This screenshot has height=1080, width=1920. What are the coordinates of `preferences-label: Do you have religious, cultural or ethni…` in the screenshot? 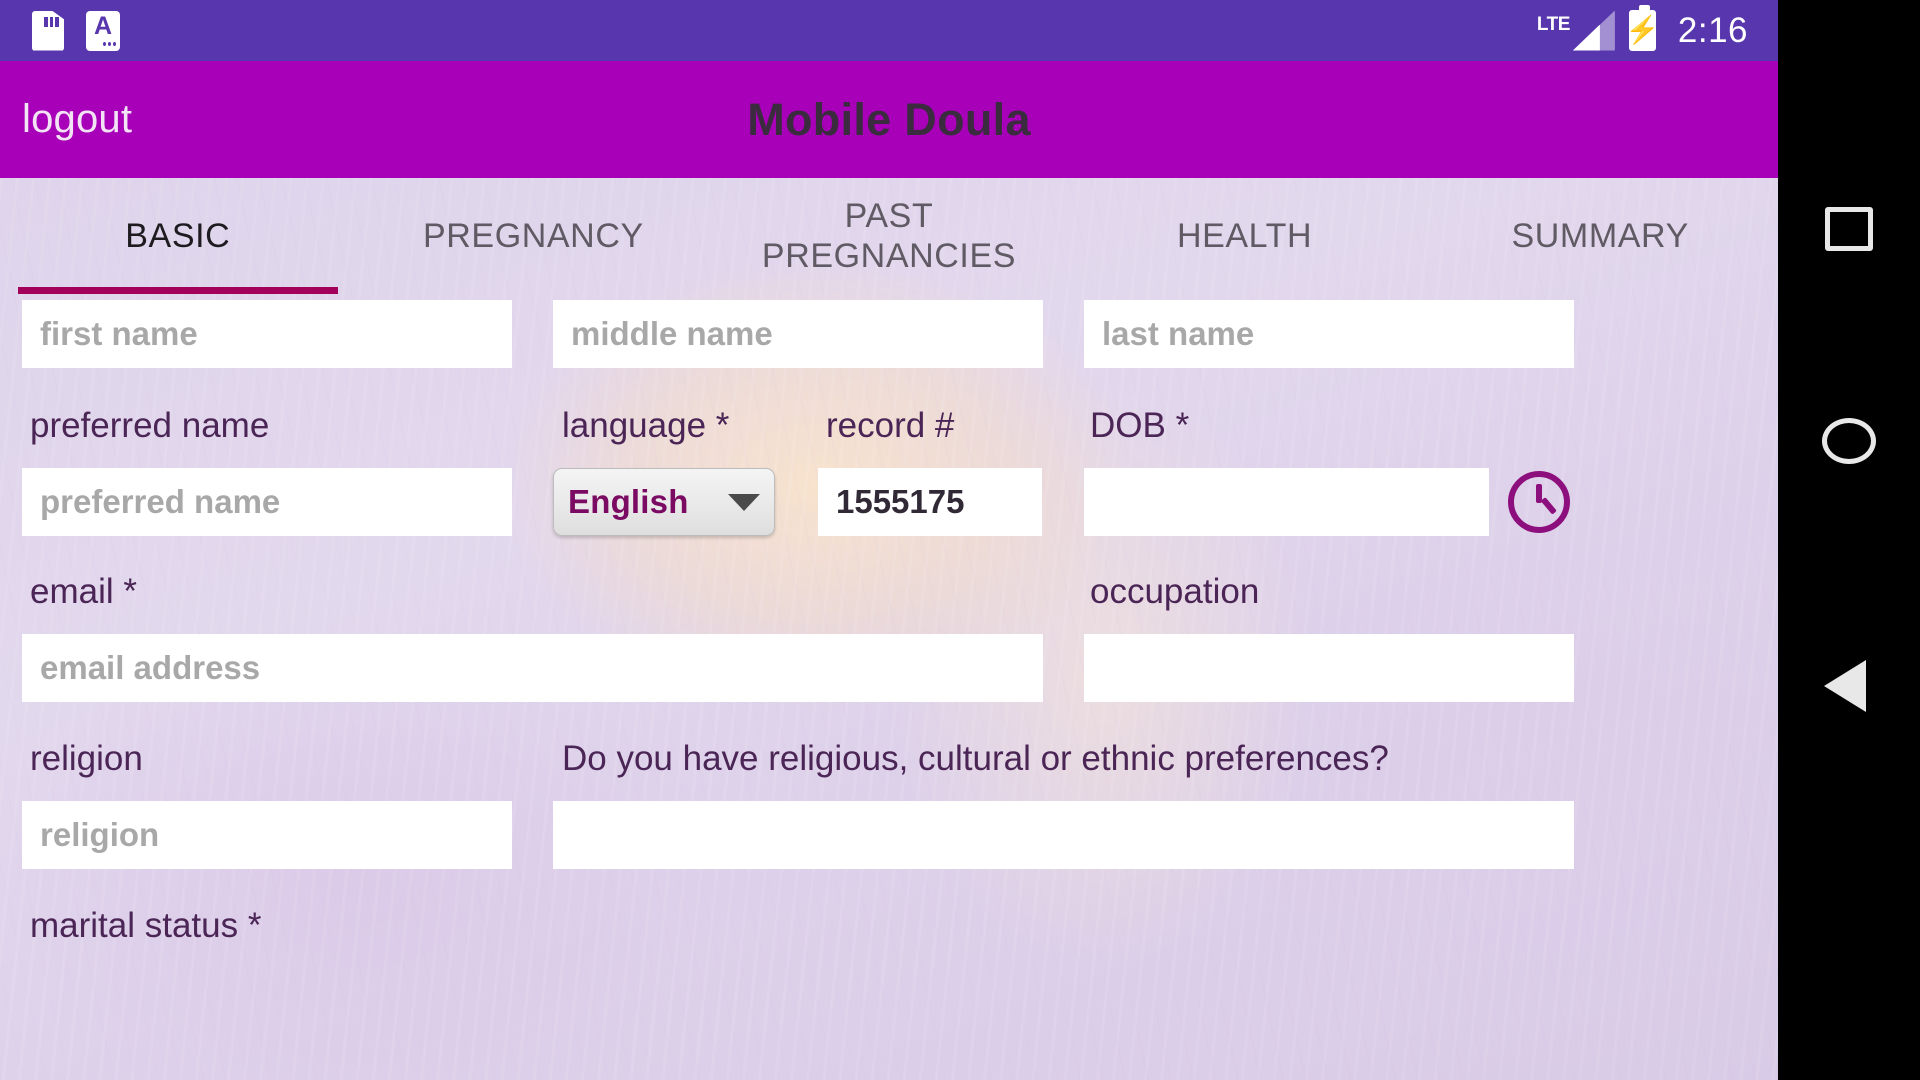 It's located at (975, 758).